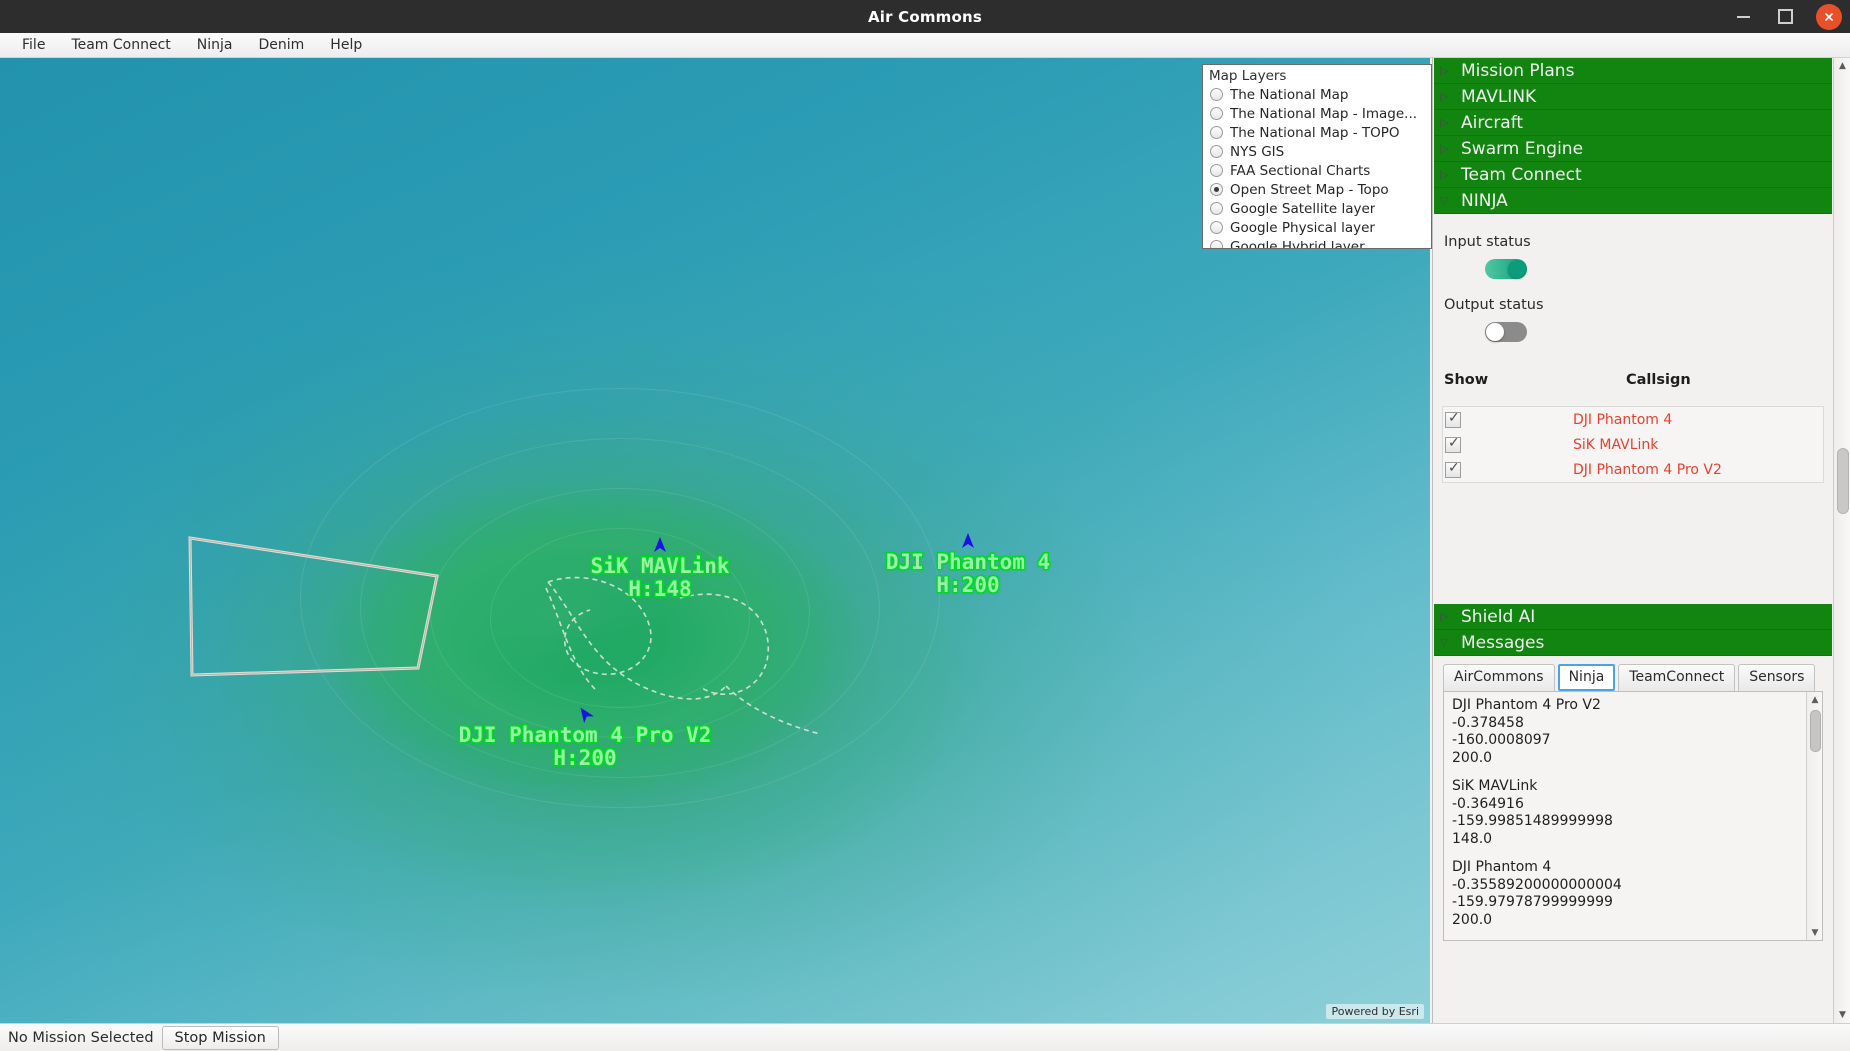 Image resolution: width=1850 pixels, height=1051 pixels. What do you see at coordinates (330, 608) in the screenshot?
I see `geofence-polygon` at bounding box center [330, 608].